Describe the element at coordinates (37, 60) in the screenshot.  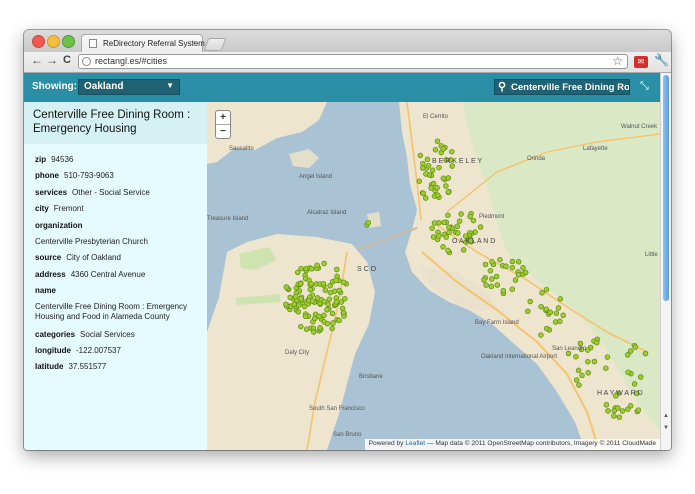
I see `back-icon: ←` at that location.